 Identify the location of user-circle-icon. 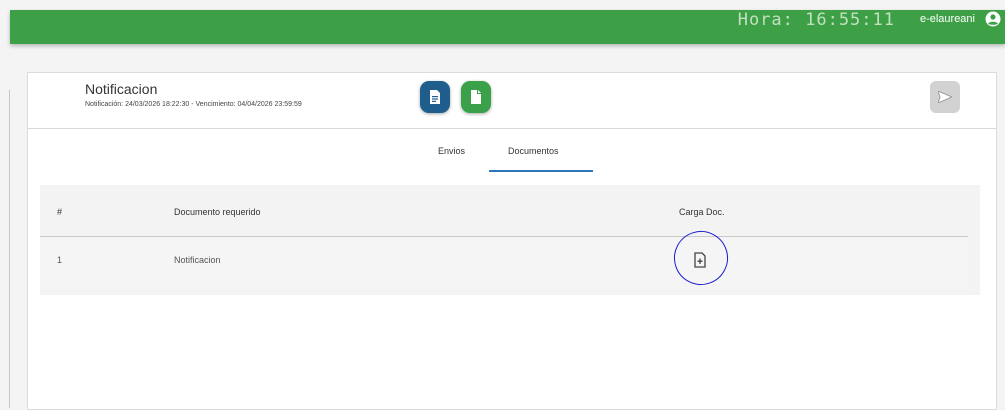
(993, 19).